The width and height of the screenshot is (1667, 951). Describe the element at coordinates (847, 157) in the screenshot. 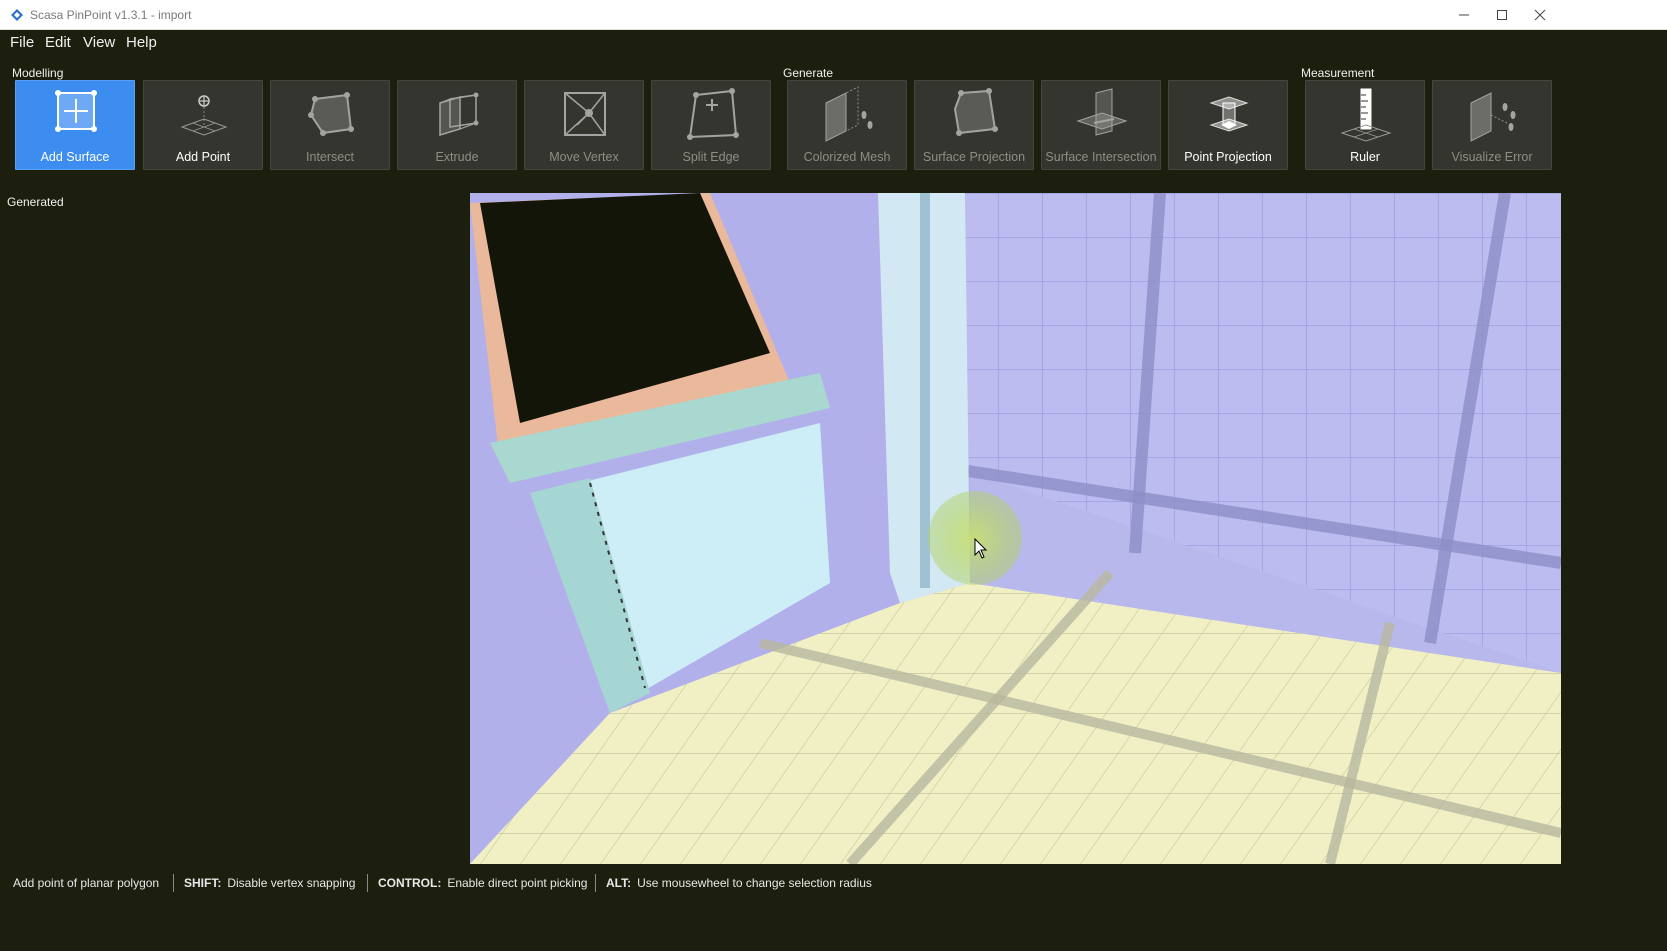

I see `colorized-mesh-label: Colorized Mesh` at that location.